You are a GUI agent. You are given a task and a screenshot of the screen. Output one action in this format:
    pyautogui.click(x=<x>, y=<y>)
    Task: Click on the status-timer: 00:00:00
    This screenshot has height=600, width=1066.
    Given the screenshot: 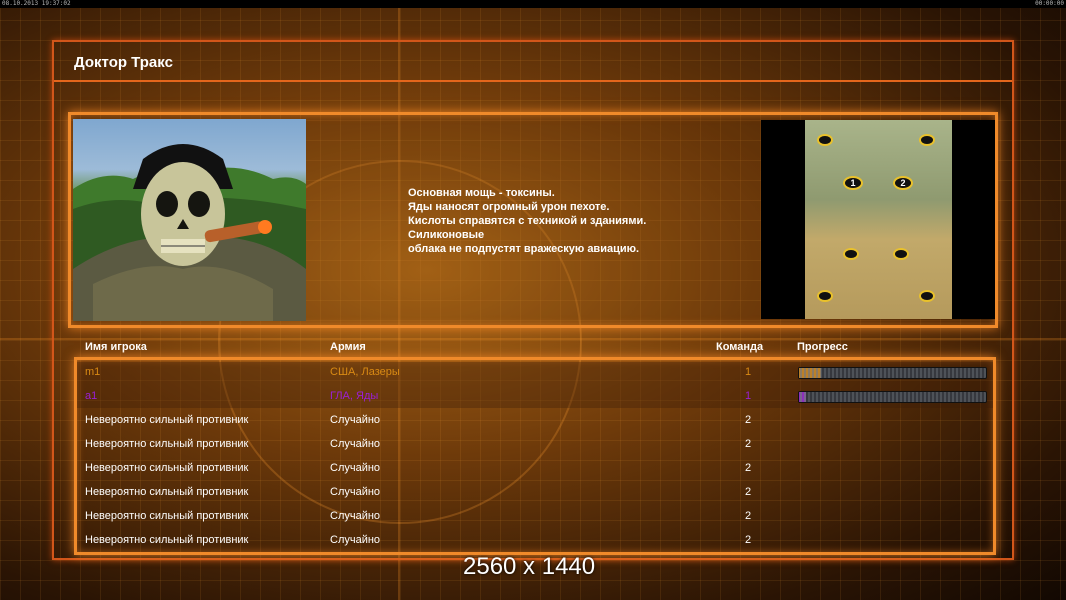 What is the action you would take?
    pyautogui.click(x=1049, y=3)
    